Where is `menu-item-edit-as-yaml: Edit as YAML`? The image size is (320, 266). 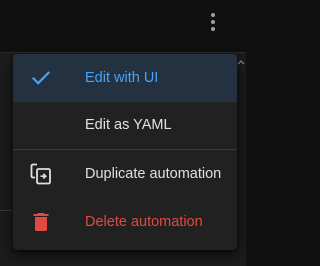
menu-item-edit-as-yaml: Edit as YAML is located at coordinates (125, 125).